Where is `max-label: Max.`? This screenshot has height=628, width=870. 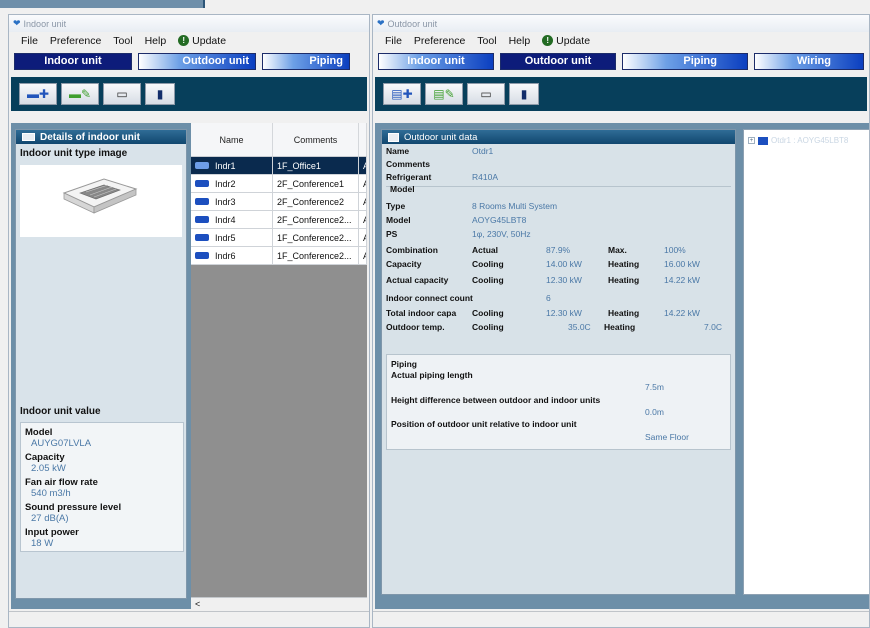
max-label: Max. is located at coordinates (617, 250).